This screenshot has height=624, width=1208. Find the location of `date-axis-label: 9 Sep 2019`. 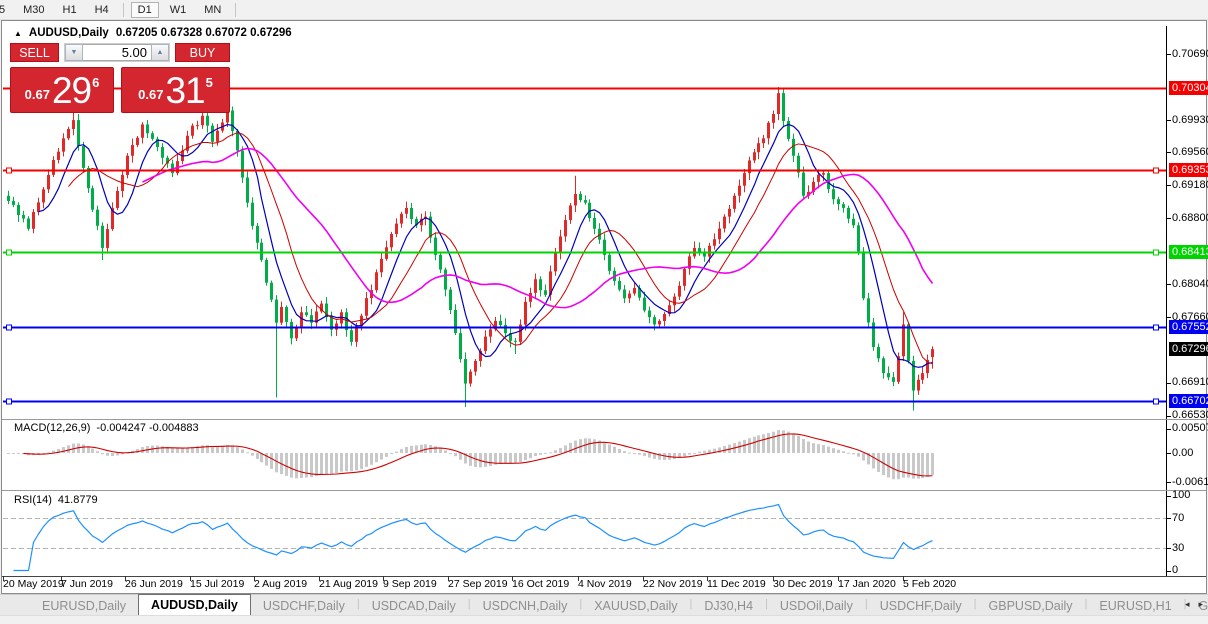

date-axis-label: 9 Sep 2019 is located at coordinates (410, 584).